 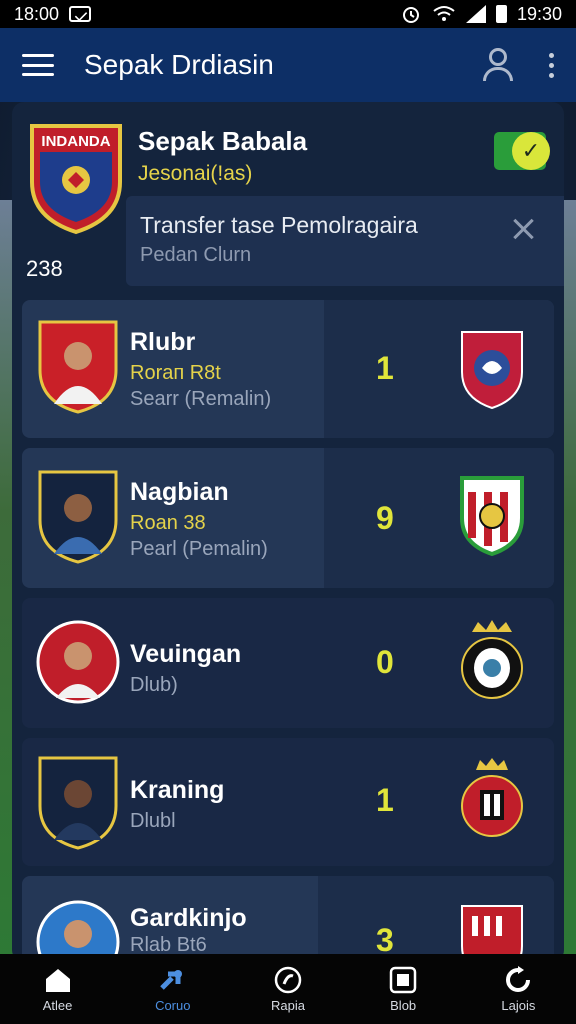 What do you see at coordinates (403, 979) in the screenshot?
I see `square-icon` at bounding box center [403, 979].